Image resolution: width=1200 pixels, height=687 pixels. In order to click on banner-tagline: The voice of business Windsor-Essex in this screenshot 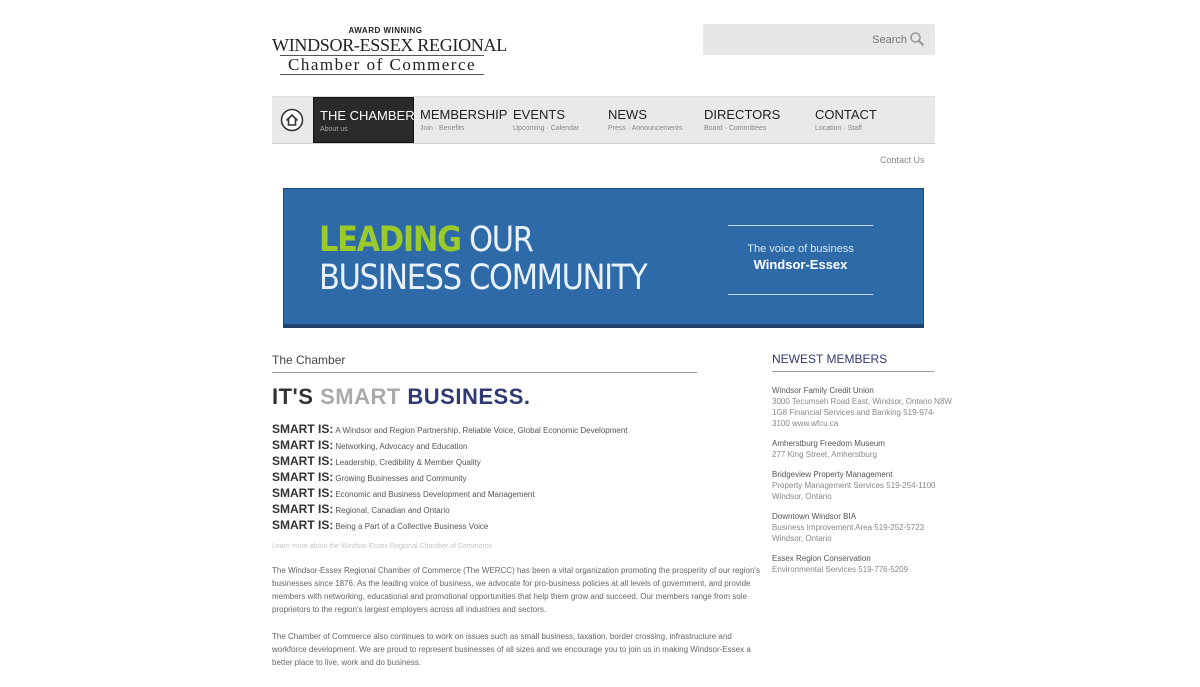, I will do `click(800, 260)`.